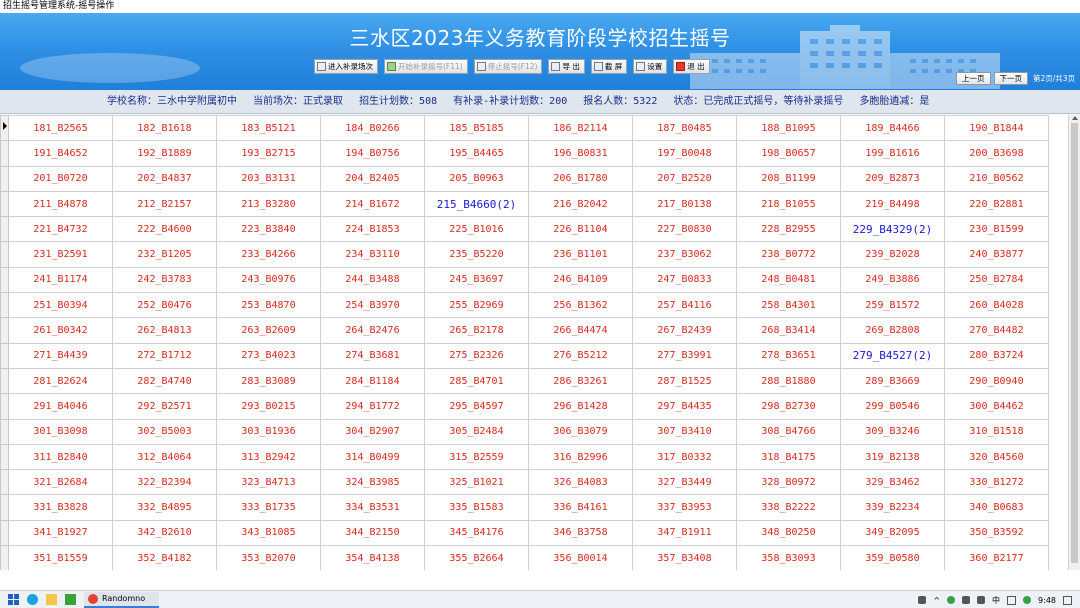 Image resolution: width=1080 pixels, height=608 pixels. I want to click on draw-result-cell: 342_B2610, so click(164, 533).